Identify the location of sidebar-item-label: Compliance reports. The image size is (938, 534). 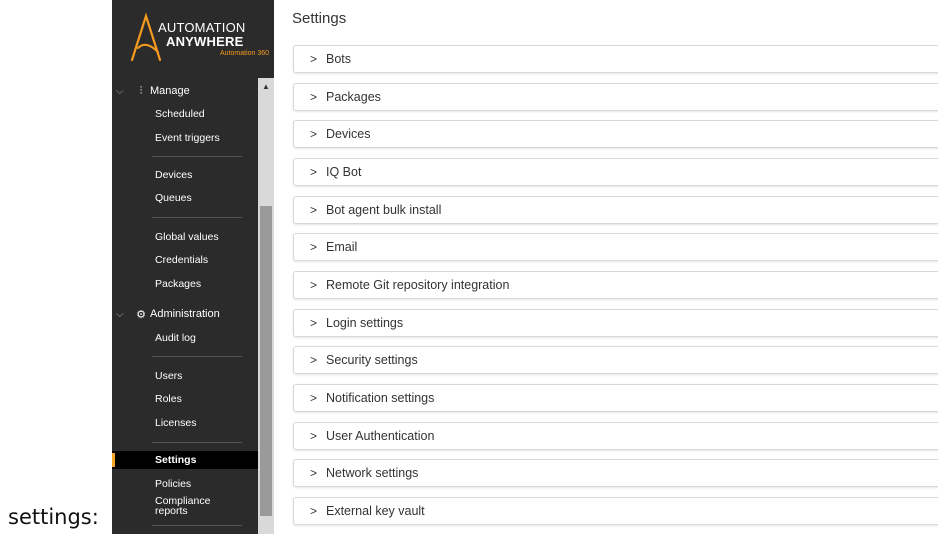
(183, 506).